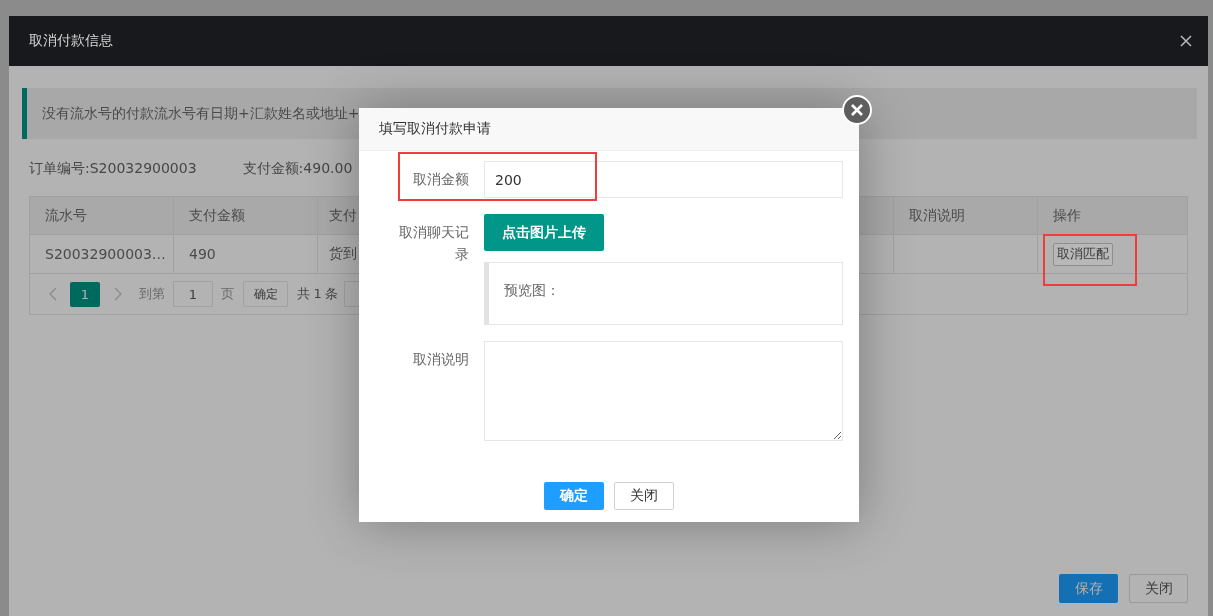  I want to click on dialog-button: 关闭, so click(644, 496).